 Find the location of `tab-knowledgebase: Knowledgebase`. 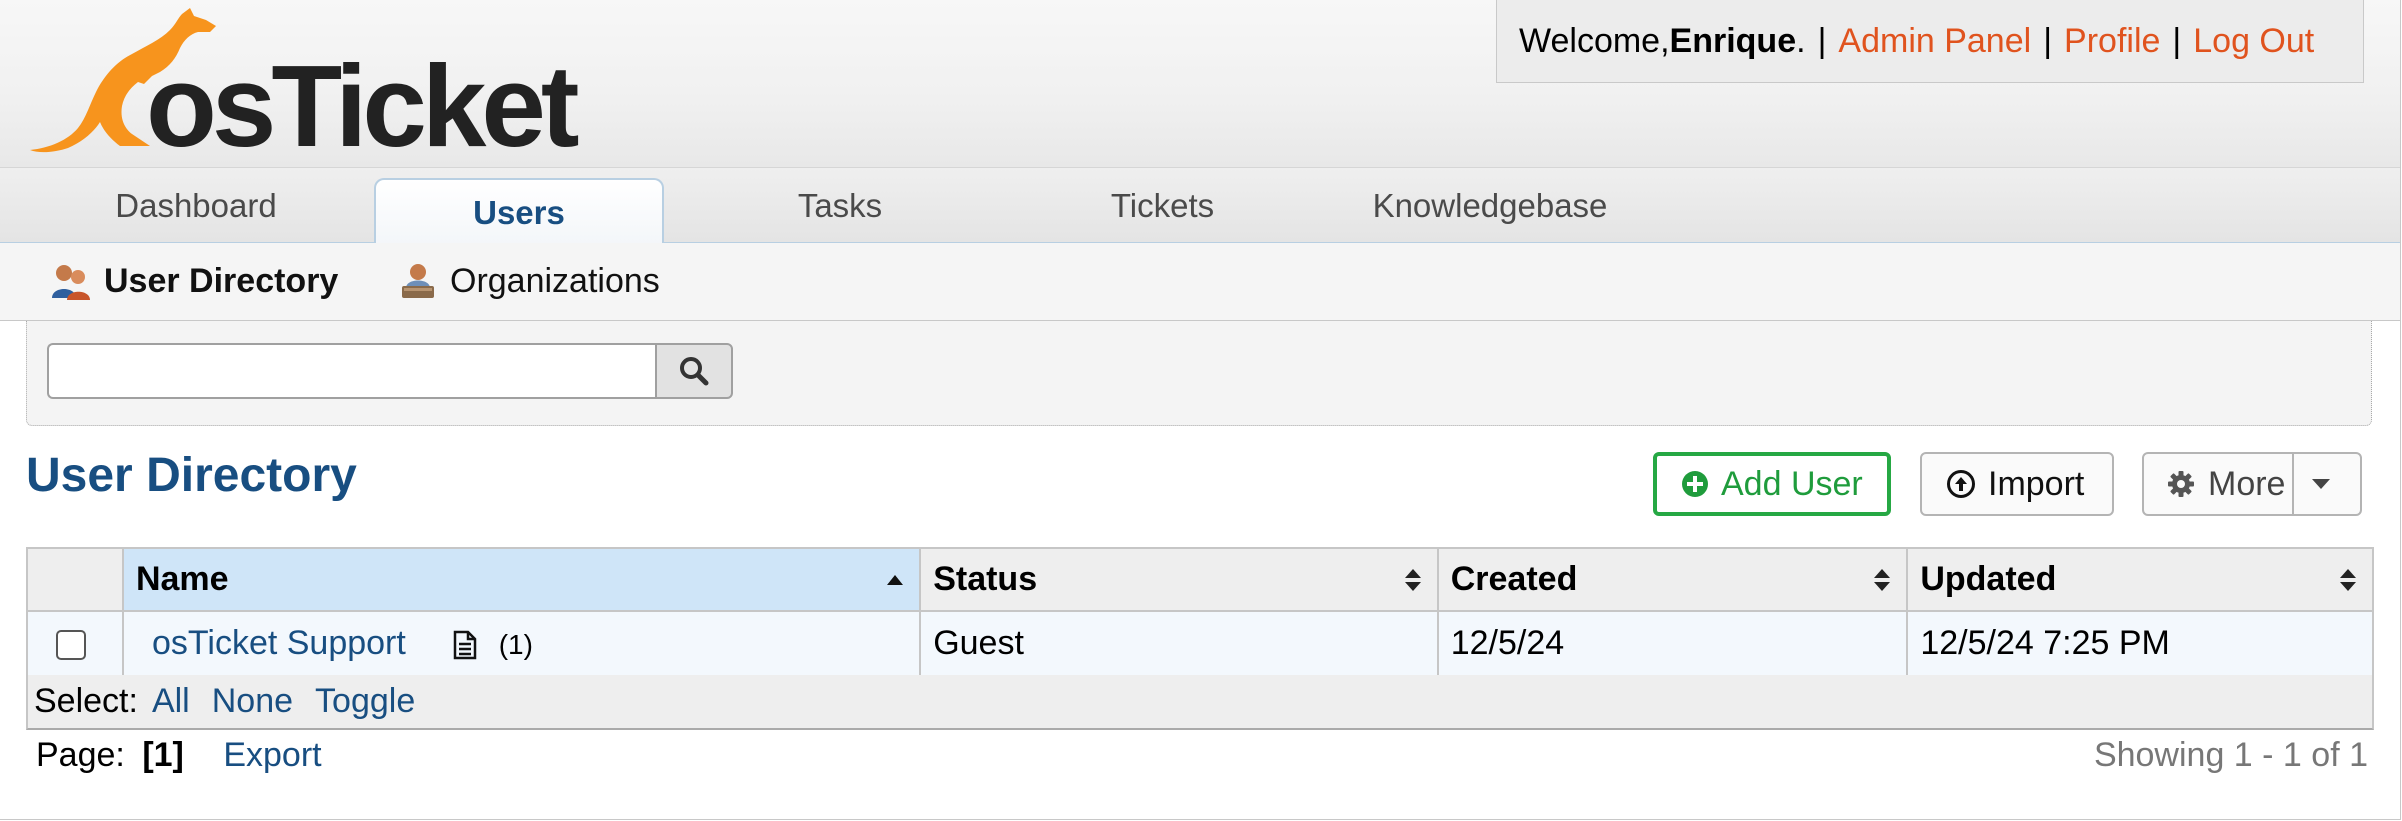

tab-knowledgebase: Knowledgebase is located at coordinates (1490, 205).